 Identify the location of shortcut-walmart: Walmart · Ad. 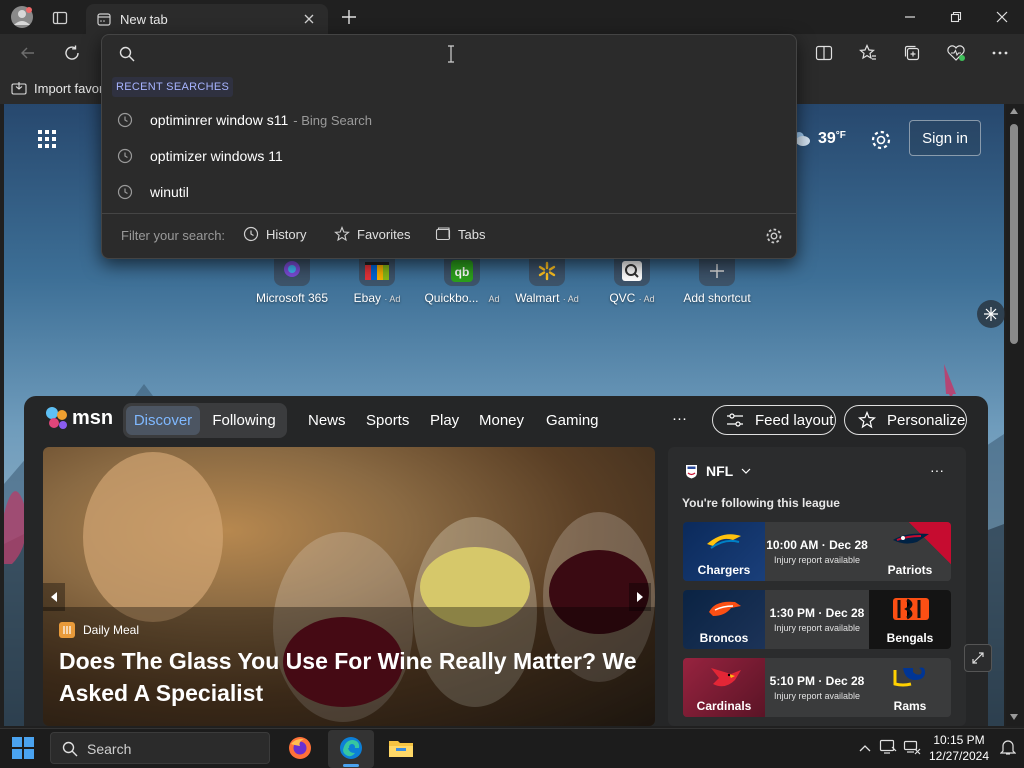
(547, 280).